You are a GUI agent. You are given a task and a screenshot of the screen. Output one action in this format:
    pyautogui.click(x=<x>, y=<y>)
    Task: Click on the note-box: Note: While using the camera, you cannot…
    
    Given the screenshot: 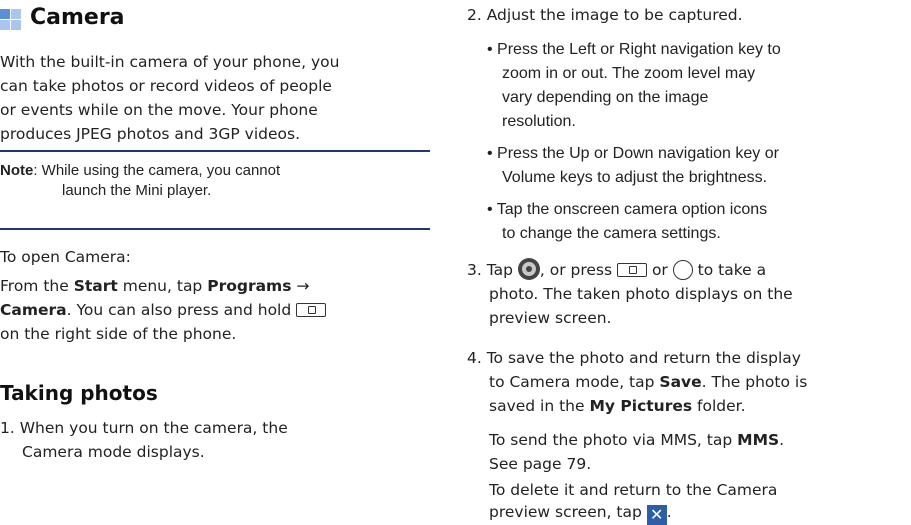 What is the action you would take?
    pyautogui.click(x=215, y=181)
    